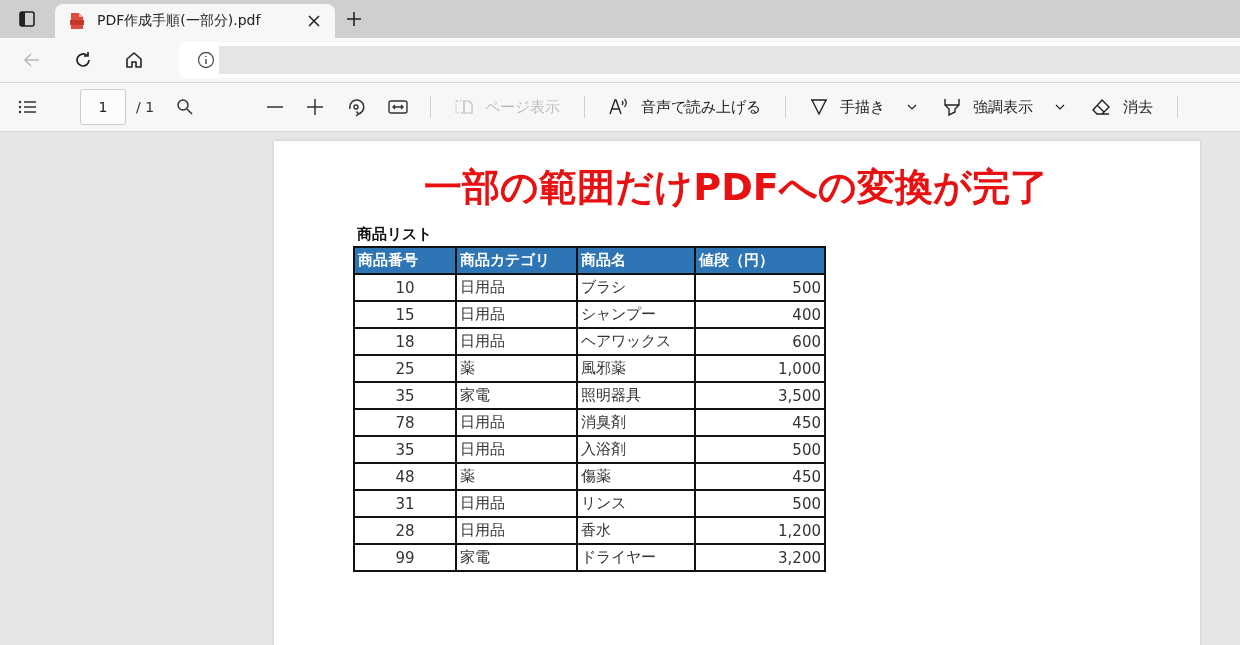  What do you see at coordinates (636, 476) in the screenshot?
I see `table-cell: 傷薬` at bounding box center [636, 476].